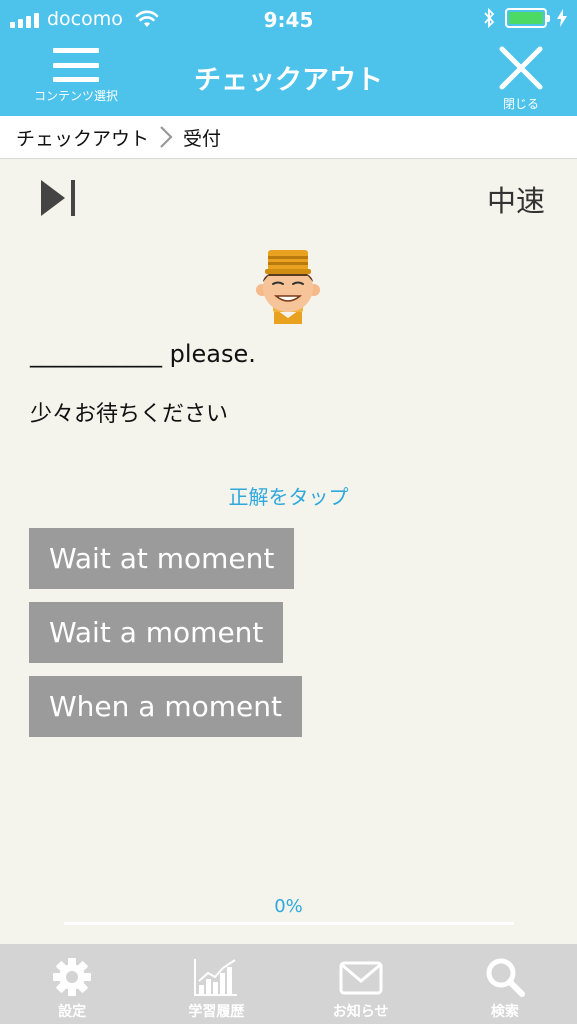 The image size is (577, 1024). Describe the element at coordinates (82, 137) in the screenshot. I see `breadcrumb-item-checkout: チェックアウト` at that location.